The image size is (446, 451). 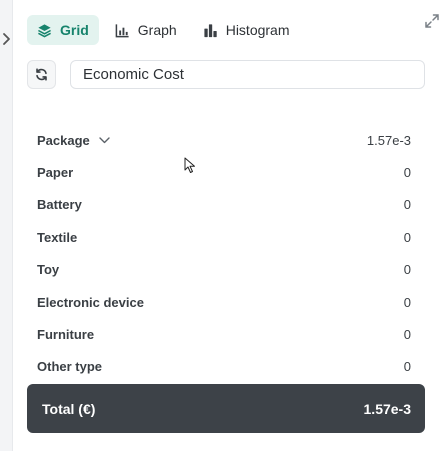 What do you see at coordinates (48, 270) in the screenshot?
I see `row-label: Toy` at bounding box center [48, 270].